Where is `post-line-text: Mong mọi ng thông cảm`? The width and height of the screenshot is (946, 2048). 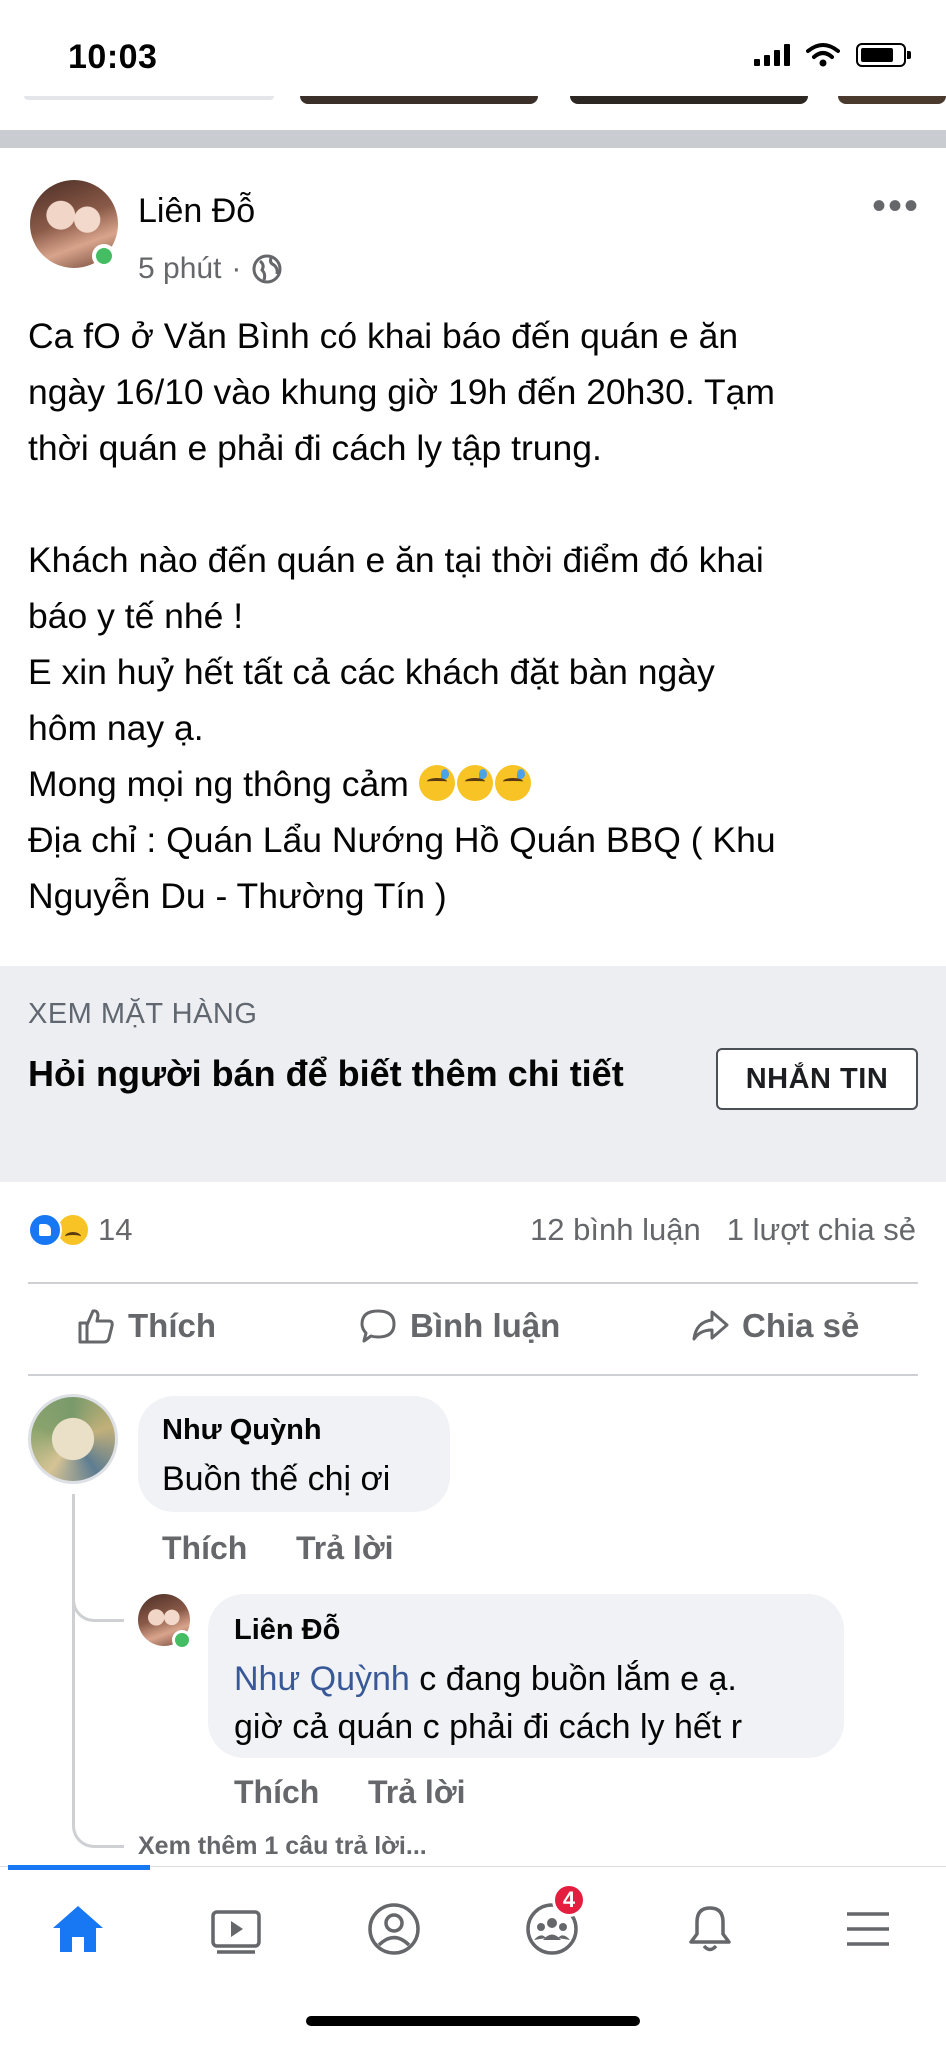 post-line-text: Mong mọi ng thông cảm is located at coordinates (218, 784).